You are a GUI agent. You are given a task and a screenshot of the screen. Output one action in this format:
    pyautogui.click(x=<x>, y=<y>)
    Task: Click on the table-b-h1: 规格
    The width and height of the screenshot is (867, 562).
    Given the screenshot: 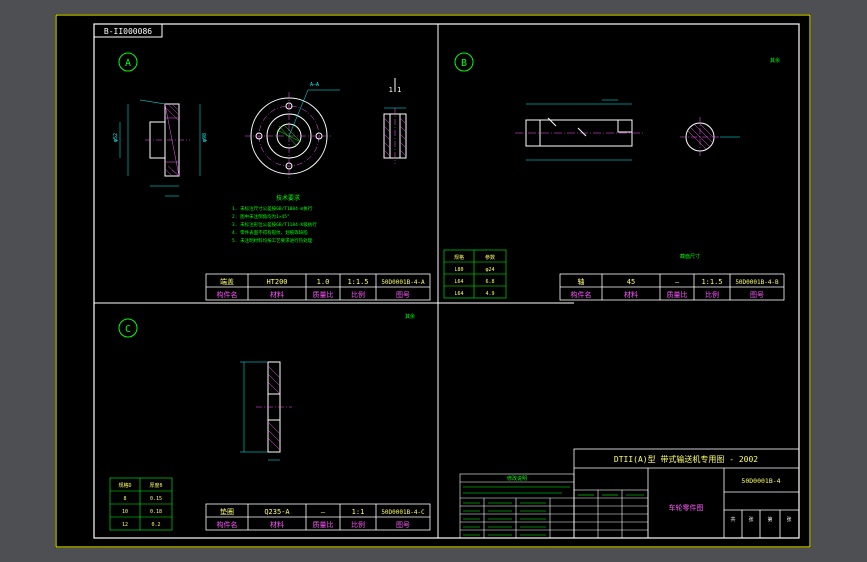 What is the action you would take?
    pyautogui.click(x=459, y=257)
    